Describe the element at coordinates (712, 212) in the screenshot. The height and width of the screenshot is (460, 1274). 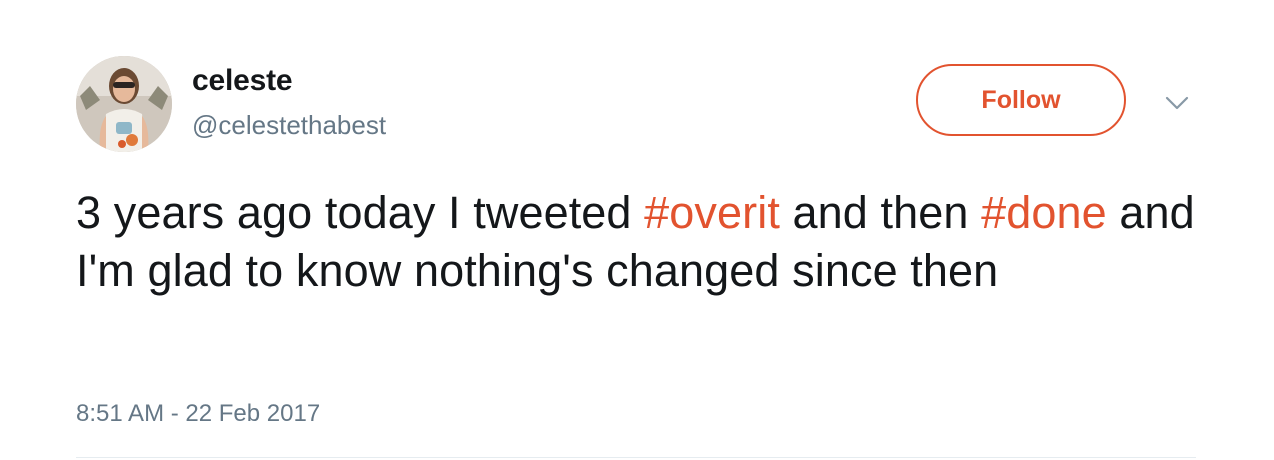
I see `hashtag-link: #overit` at that location.